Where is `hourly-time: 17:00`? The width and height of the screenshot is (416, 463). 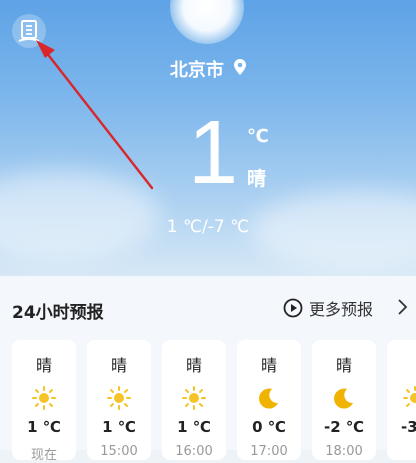
hourly-time: 17:00 is located at coordinates (269, 451).